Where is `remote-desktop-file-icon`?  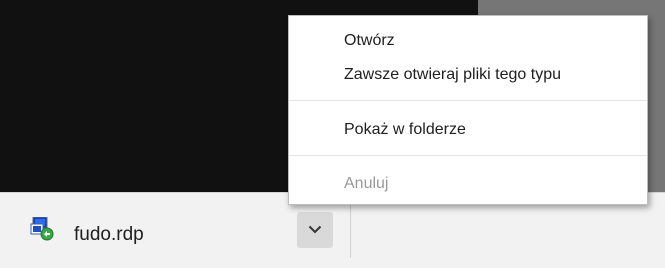 remote-desktop-file-icon is located at coordinates (43, 228).